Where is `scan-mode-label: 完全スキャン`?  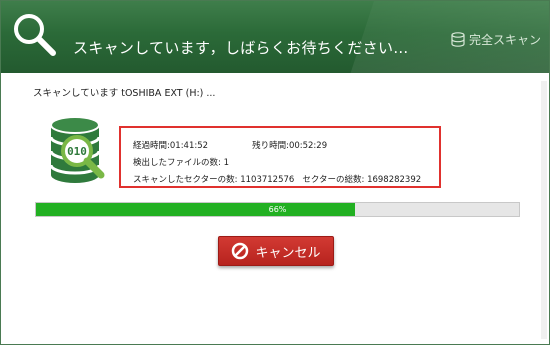 scan-mode-label: 完全スキャン is located at coordinates (504, 40).